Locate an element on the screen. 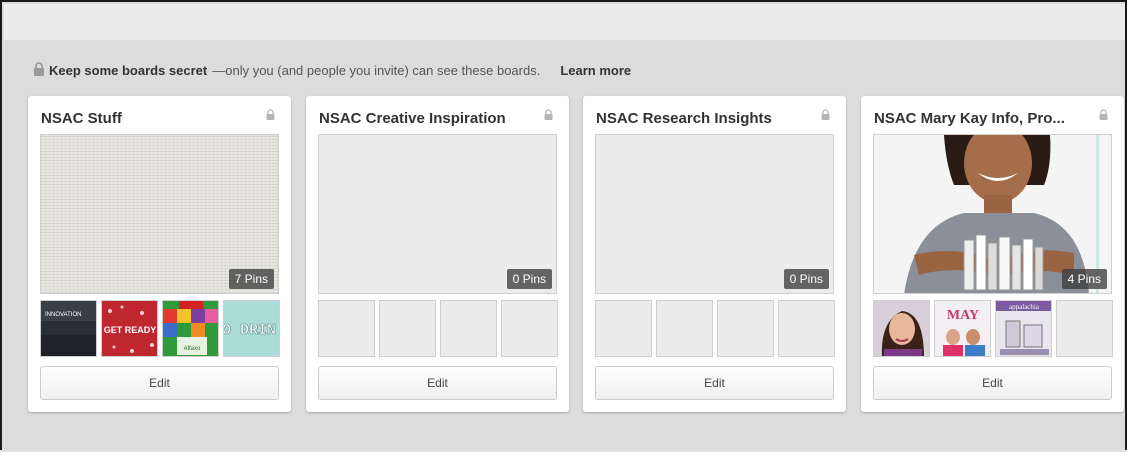 Image resolution: width=1127 pixels, height=452 pixels. thumb-text: appalachia is located at coordinates (1024, 307).